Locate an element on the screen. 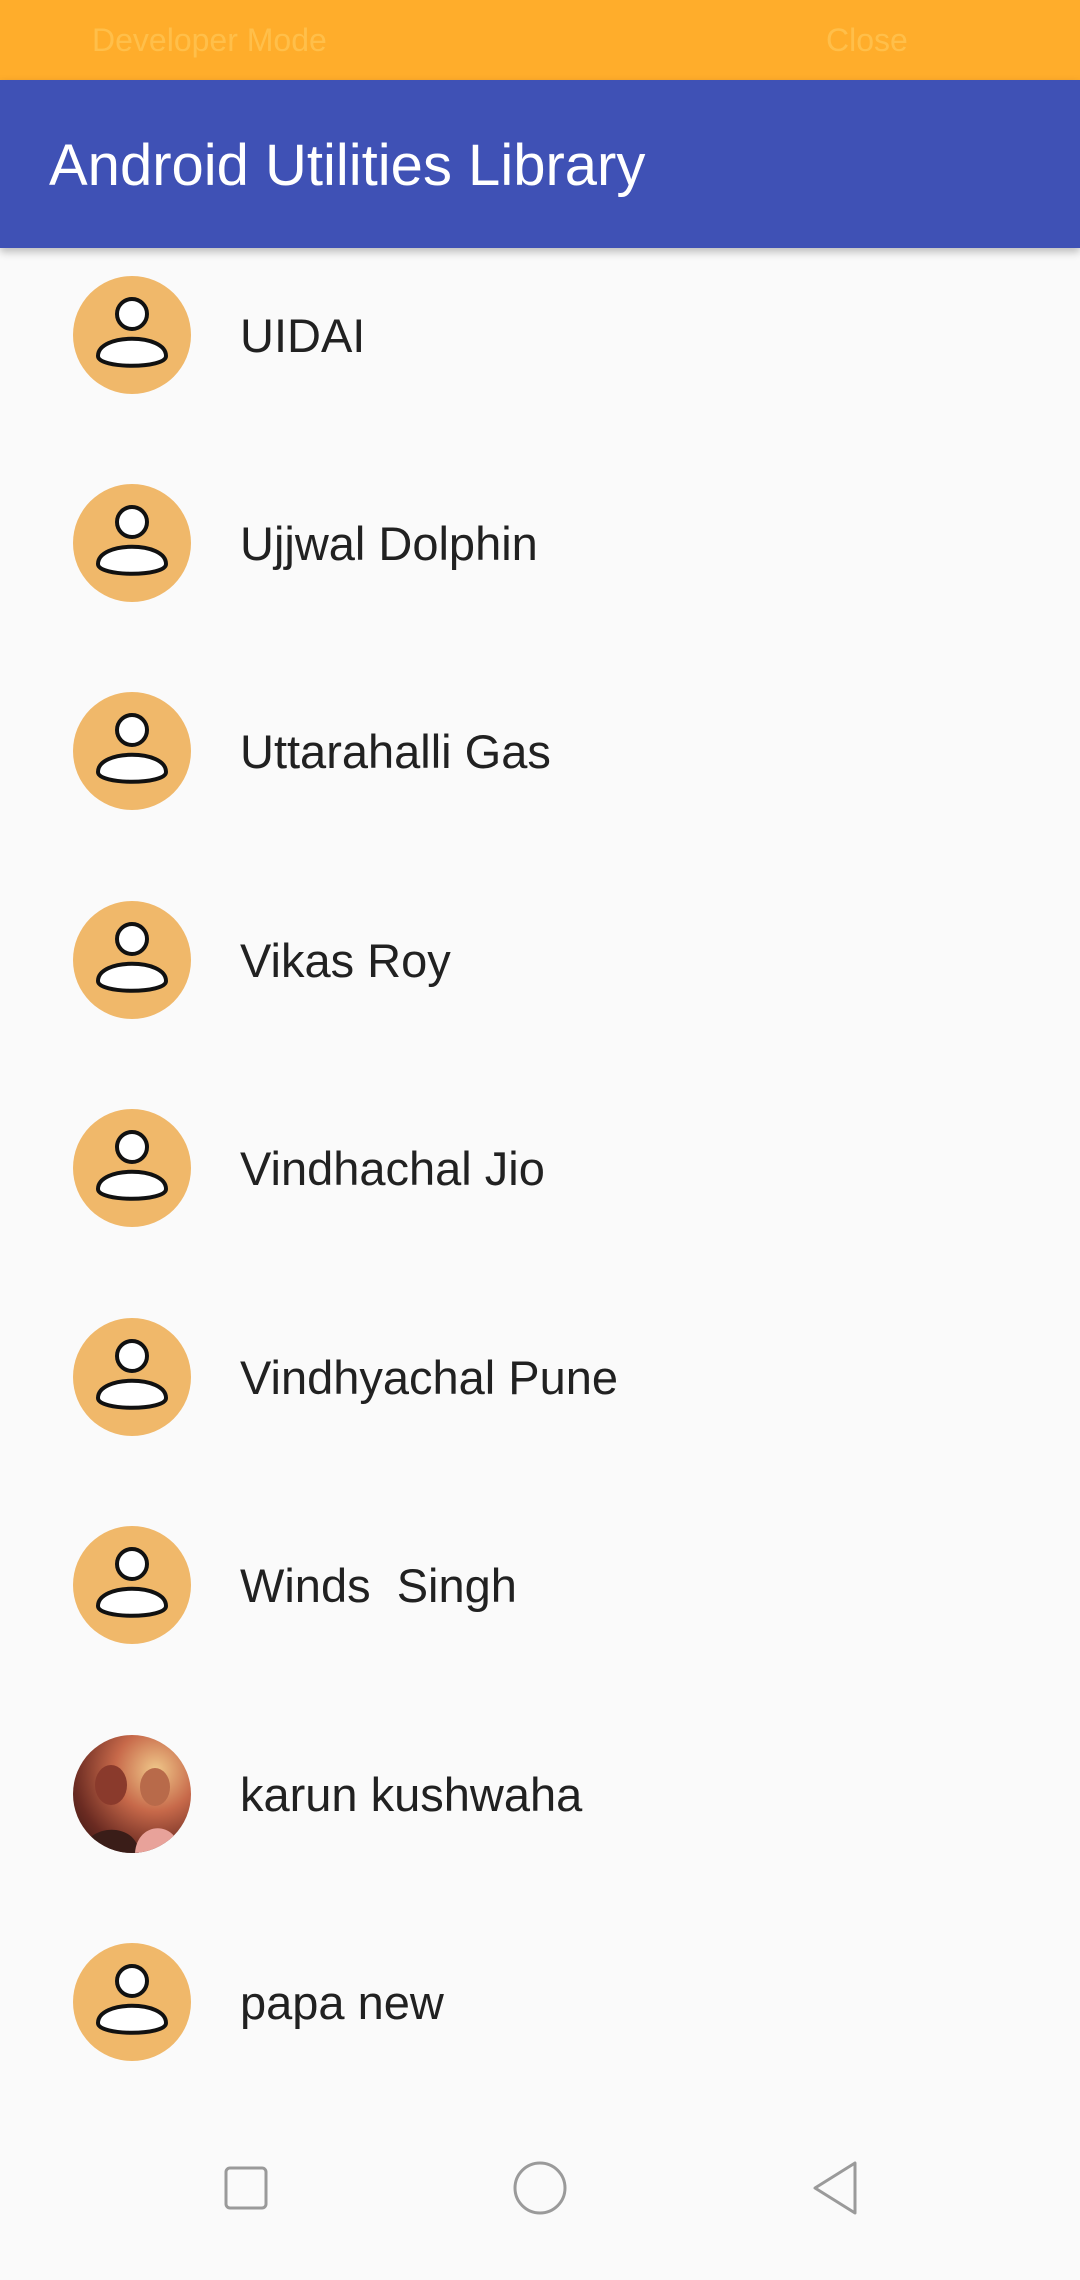 This screenshot has width=1080, height=2280. list-item: Uttarahalli Gas is located at coordinates (540, 768).